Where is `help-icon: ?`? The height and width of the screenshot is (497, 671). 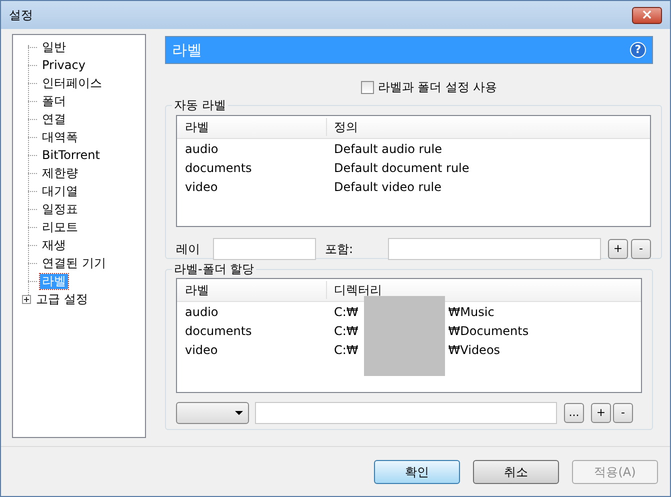
help-icon: ? is located at coordinates (638, 50).